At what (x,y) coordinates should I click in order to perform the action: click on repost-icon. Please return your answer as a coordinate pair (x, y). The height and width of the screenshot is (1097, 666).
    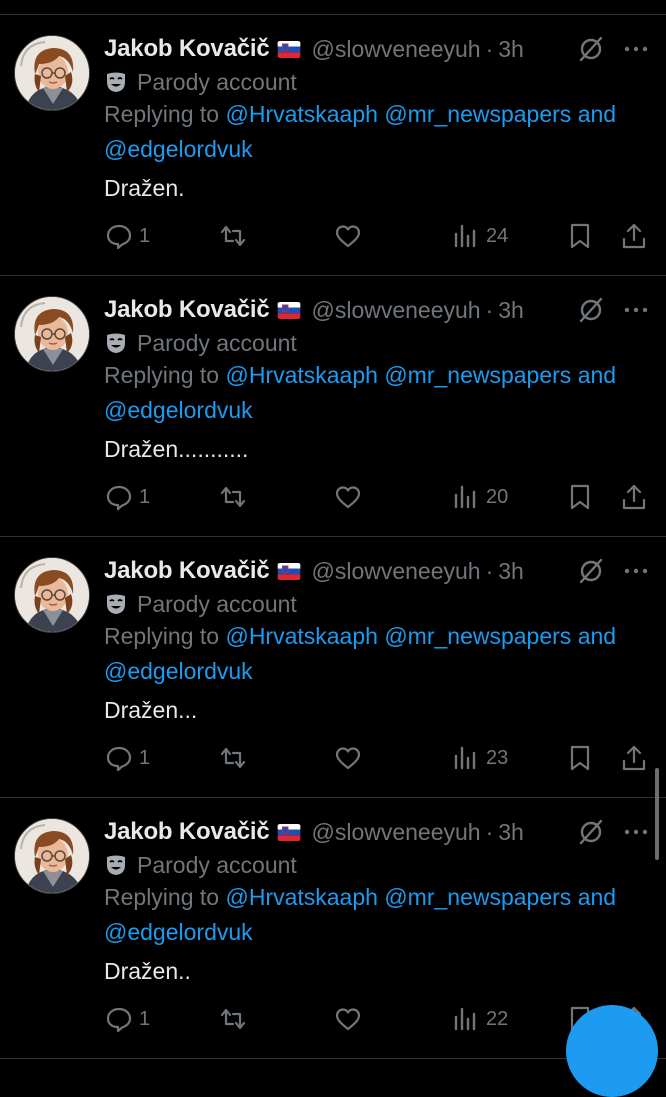
    Looking at the image, I should click on (233, 1019).